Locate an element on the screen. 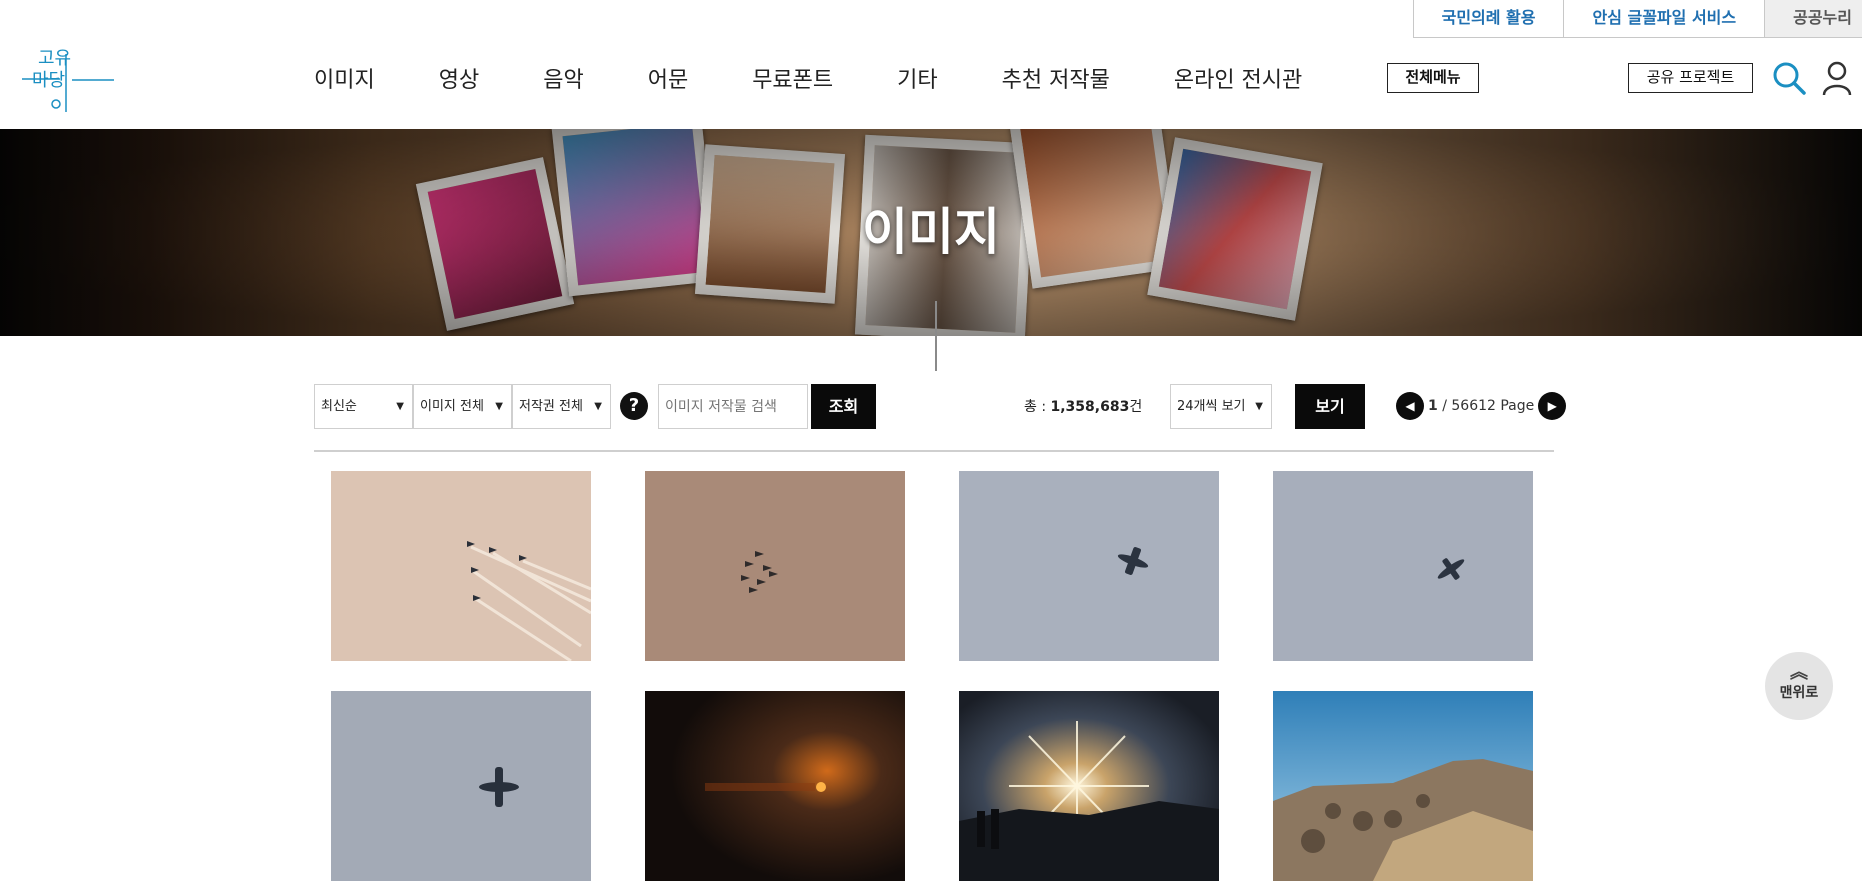  utility-links: 국민의례 활용 안심 글꼴파일 서비스 공공누리 is located at coordinates (1637, 19).